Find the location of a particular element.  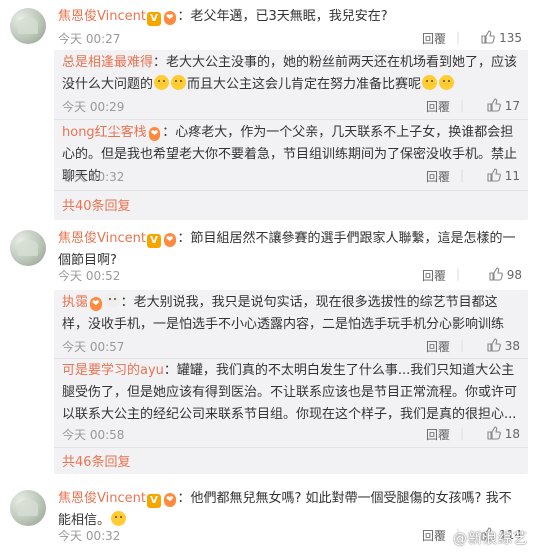

reply-body-2: 而且大公主这会儿肯定在努力准备比赛呢 is located at coordinates (304, 84).